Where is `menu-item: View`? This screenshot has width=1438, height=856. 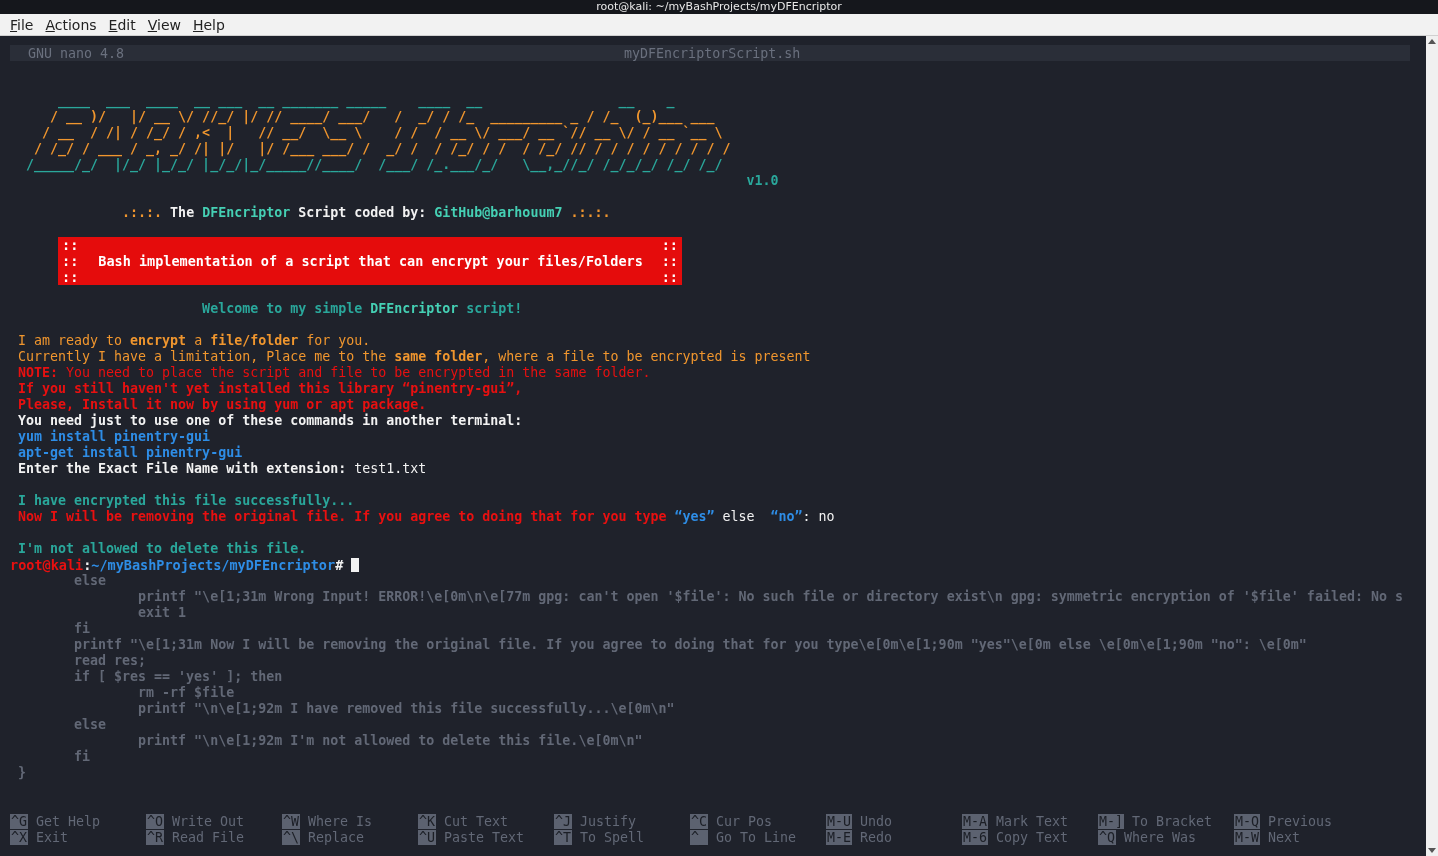
menu-item: View is located at coordinates (164, 24).